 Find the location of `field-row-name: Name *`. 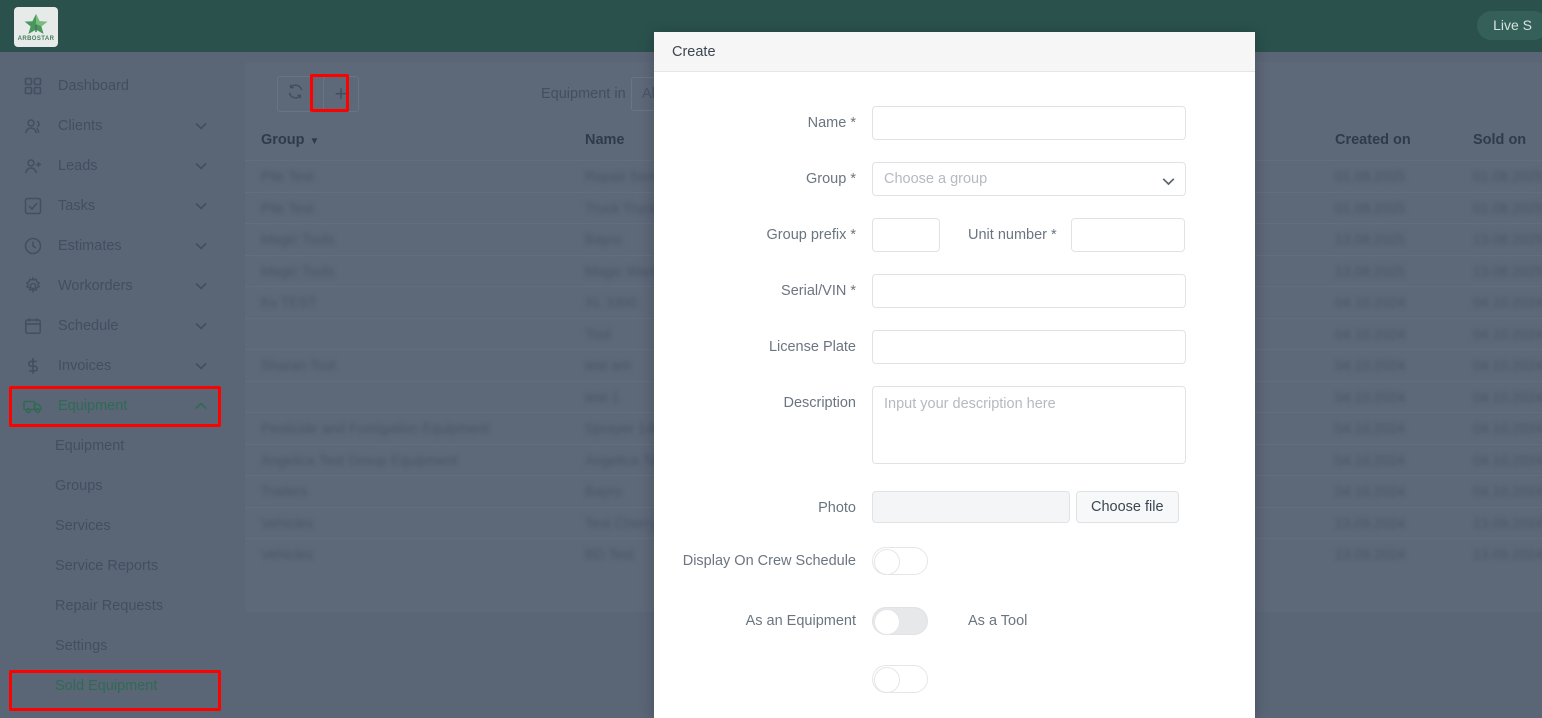

field-row-name: Name * is located at coordinates (954, 123).